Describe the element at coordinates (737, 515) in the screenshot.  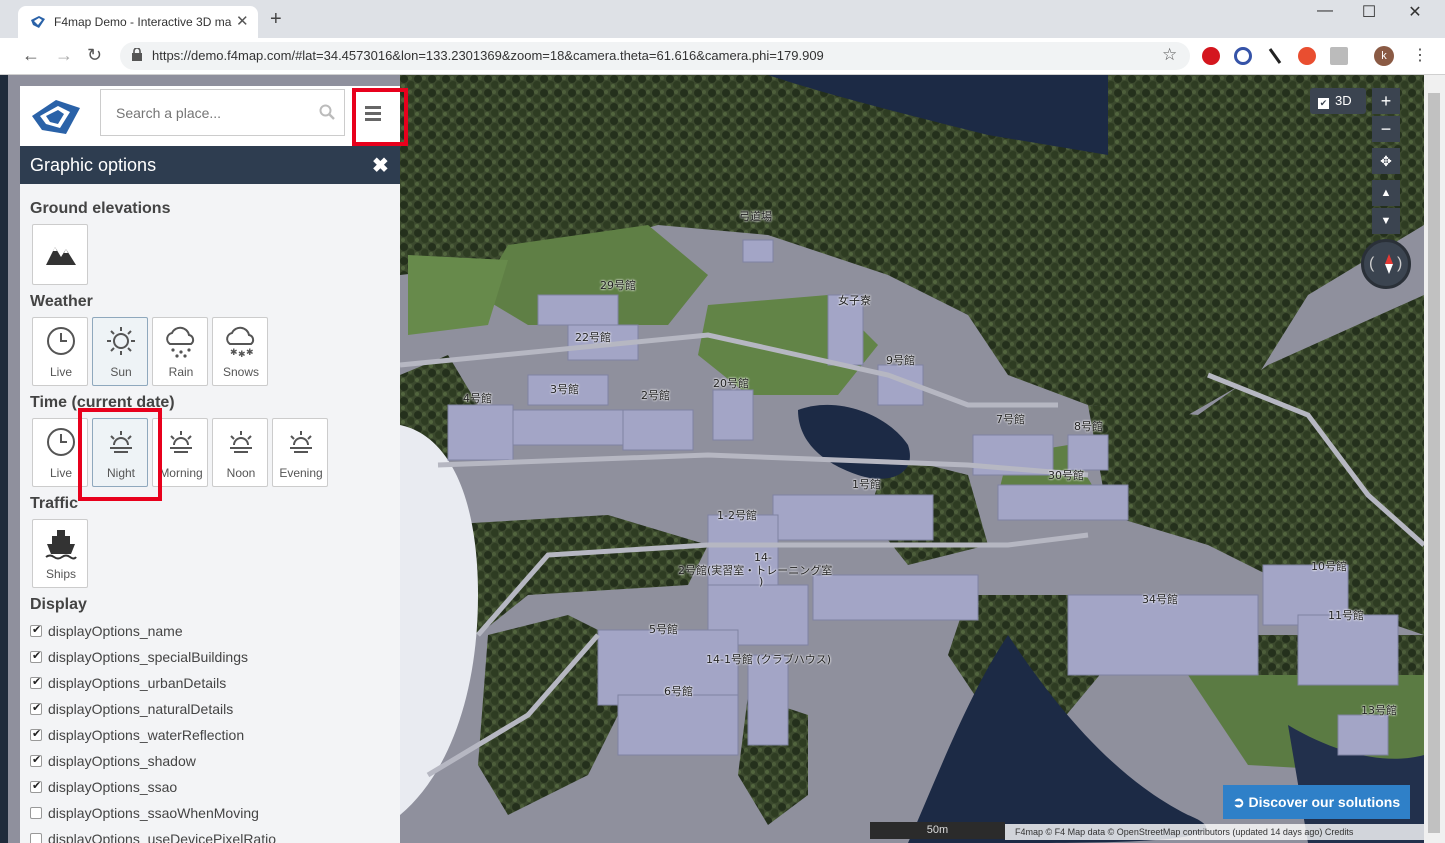
I see `map-label: 1-2号館` at that location.